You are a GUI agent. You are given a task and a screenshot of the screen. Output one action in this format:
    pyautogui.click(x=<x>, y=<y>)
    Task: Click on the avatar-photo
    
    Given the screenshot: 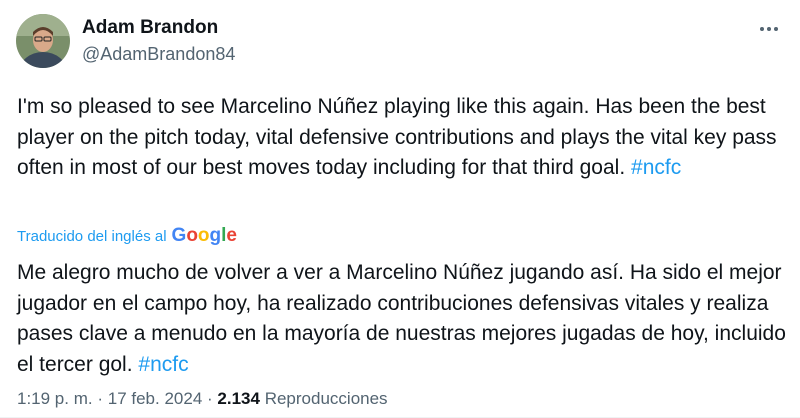 What is the action you would take?
    pyautogui.click(x=43, y=41)
    